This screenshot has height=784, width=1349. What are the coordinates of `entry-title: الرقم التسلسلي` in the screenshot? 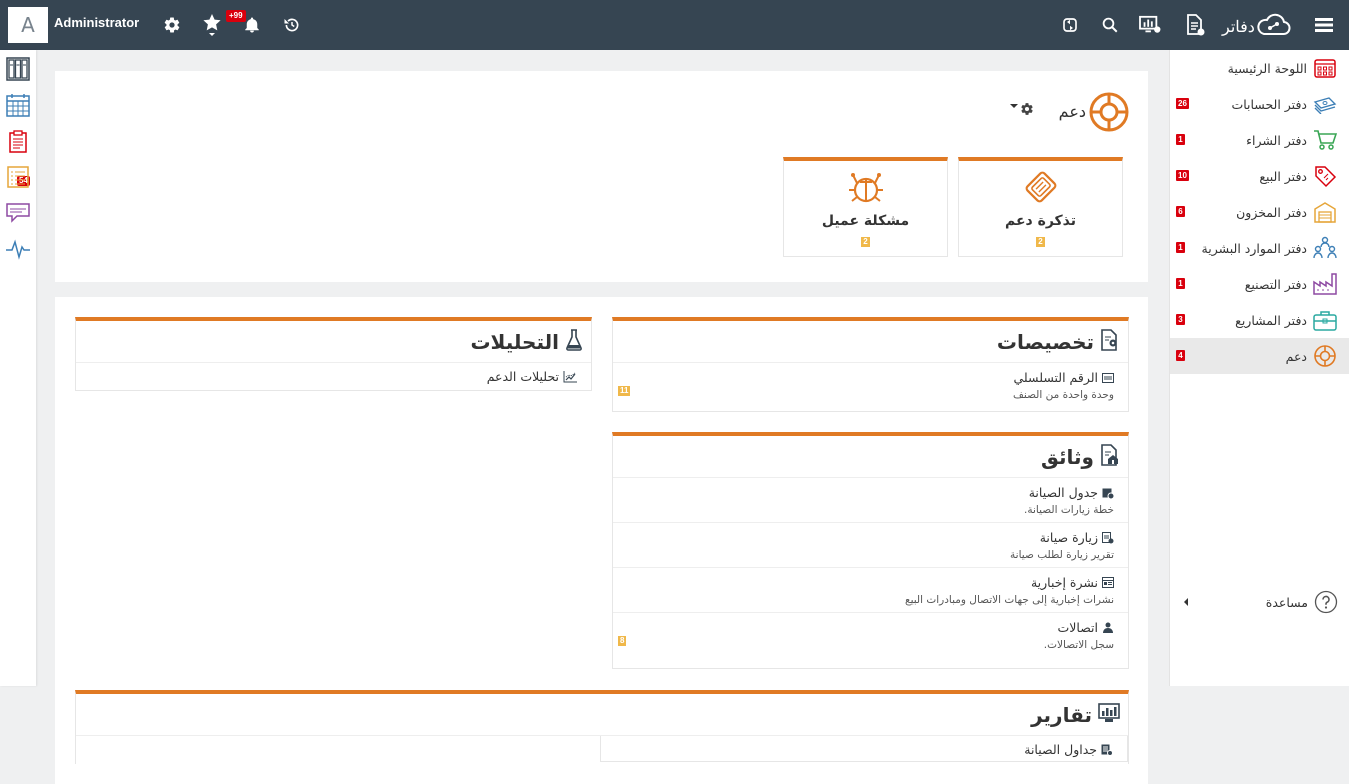 It's located at (1056, 377).